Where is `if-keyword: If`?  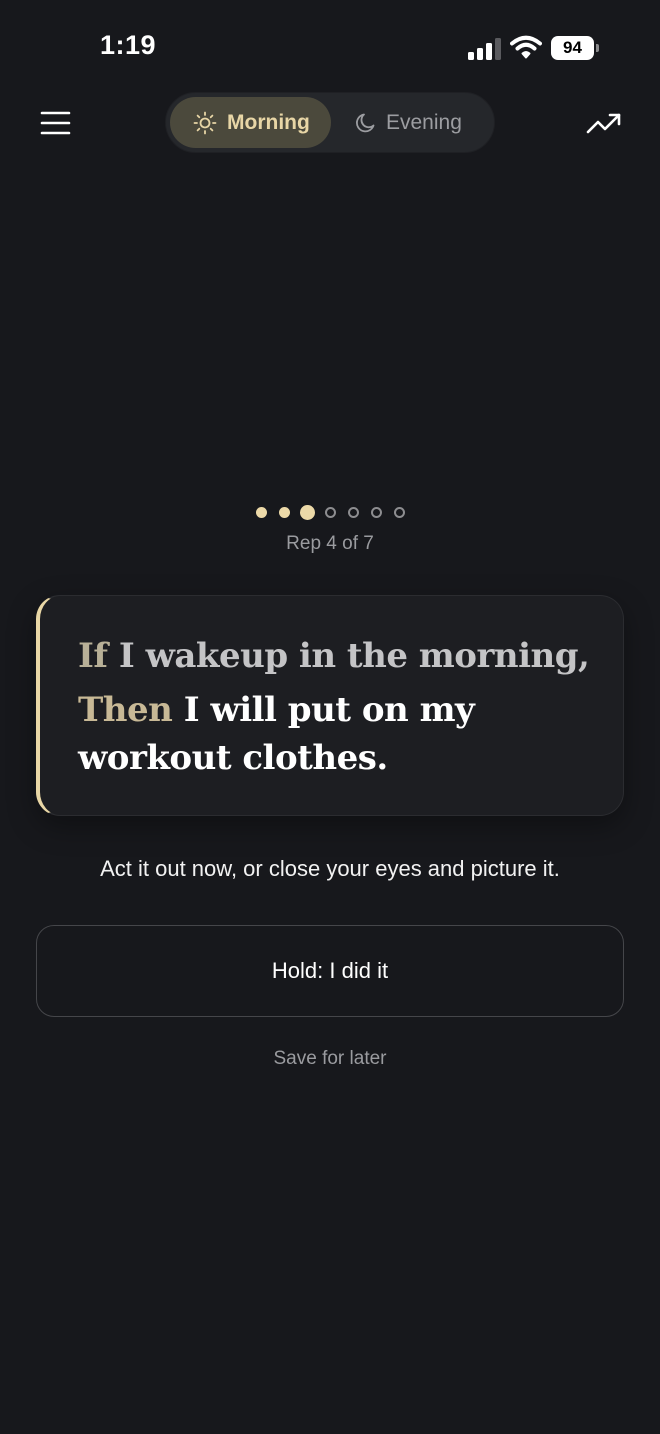 if-keyword: If is located at coordinates (93, 656).